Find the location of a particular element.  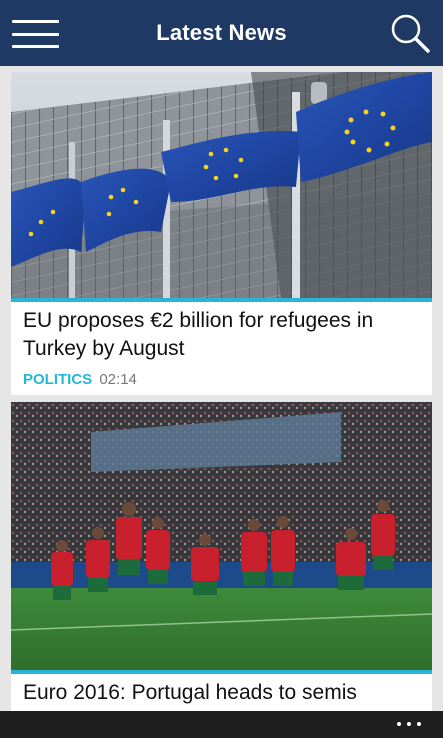

article-time: 02:14 is located at coordinates (118, 379).